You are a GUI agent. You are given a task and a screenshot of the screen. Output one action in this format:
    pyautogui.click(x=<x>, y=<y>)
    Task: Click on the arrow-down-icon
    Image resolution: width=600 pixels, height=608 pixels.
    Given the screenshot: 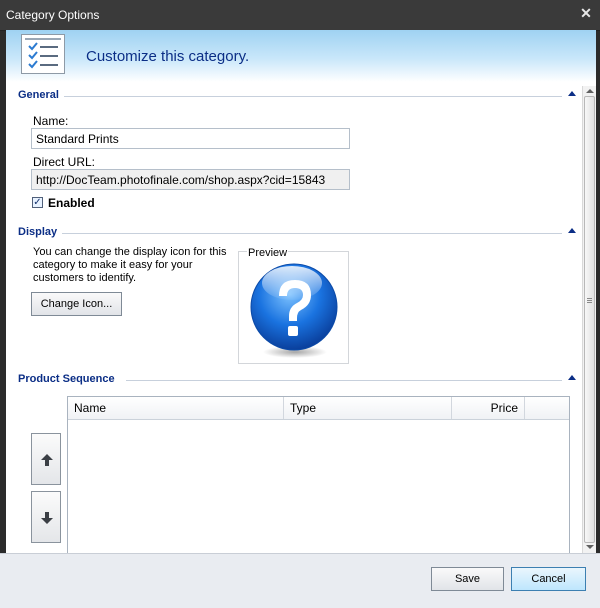 What is the action you would take?
    pyautogui.click(x=47, y=518)
    